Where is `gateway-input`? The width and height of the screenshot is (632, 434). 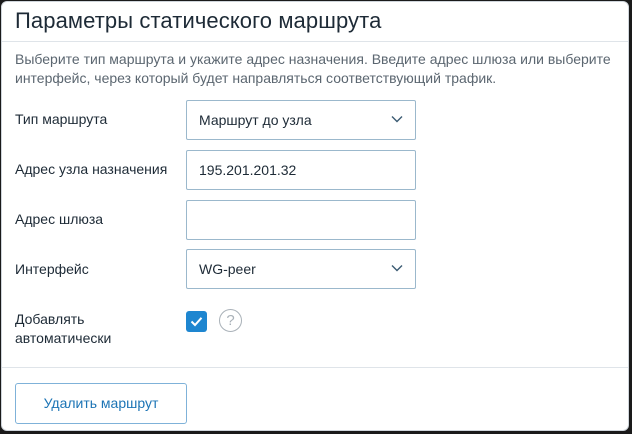
gateway-input is located at coordinates (299, 220).